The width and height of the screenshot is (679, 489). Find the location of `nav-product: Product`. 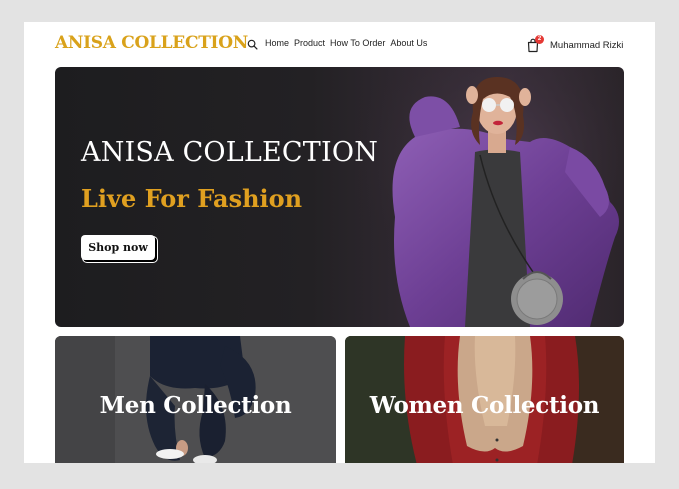

nav-product: Product is located at coordinates (309, 43).